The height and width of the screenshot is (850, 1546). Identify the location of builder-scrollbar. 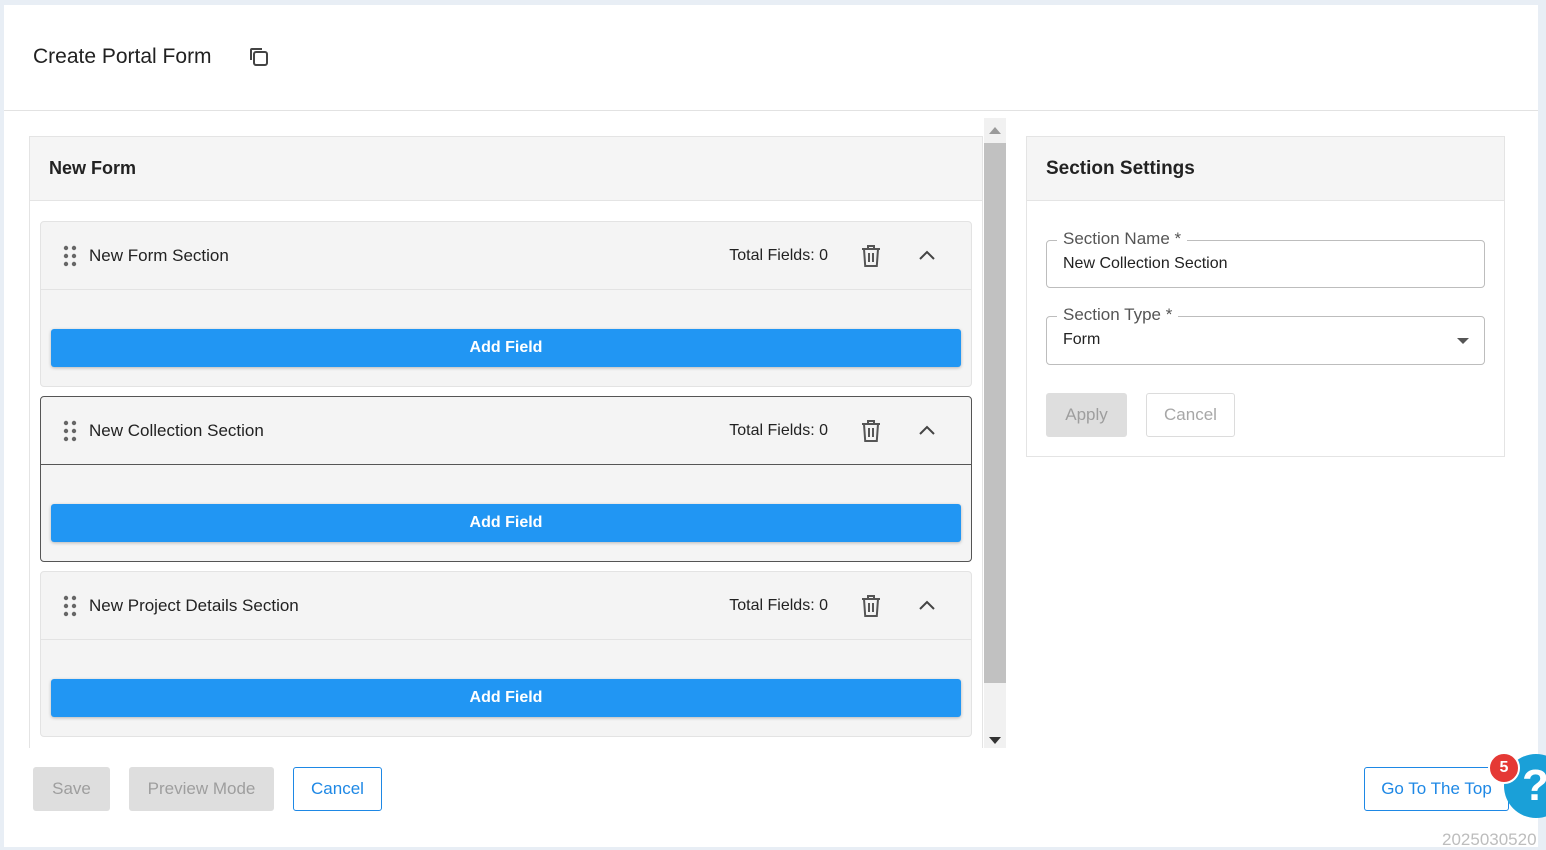
(995, 433).